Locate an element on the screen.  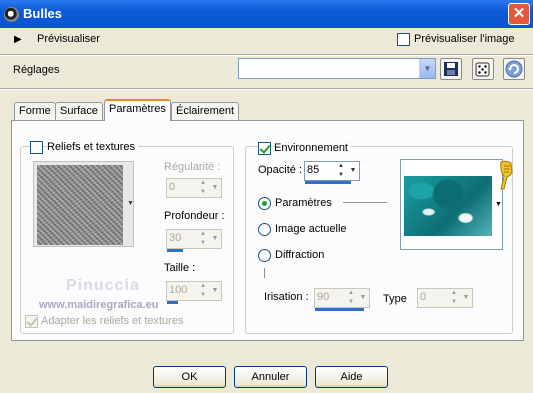
iridescence-spinner: 90 ▲ ▼ ▼ is located at coordinates (342, 299).